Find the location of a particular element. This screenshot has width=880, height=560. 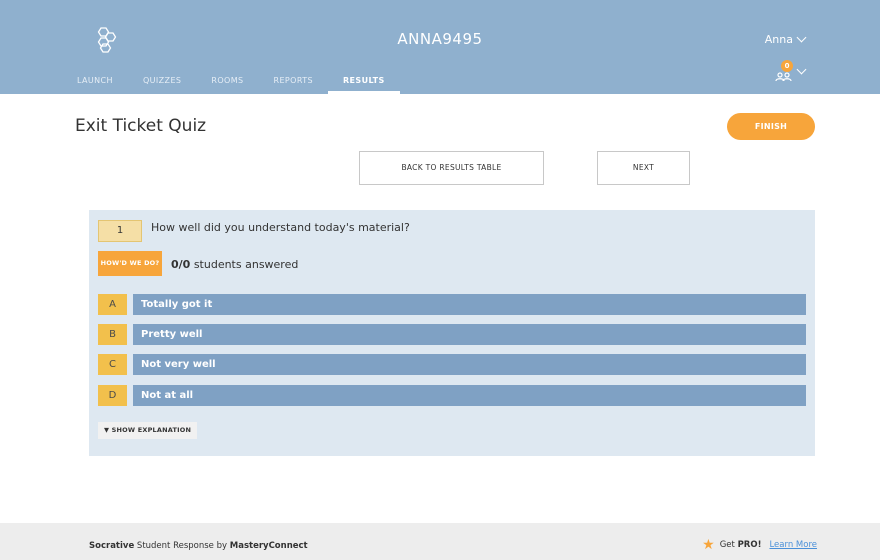

question-number: 1 is located at coordinates (120, 231).